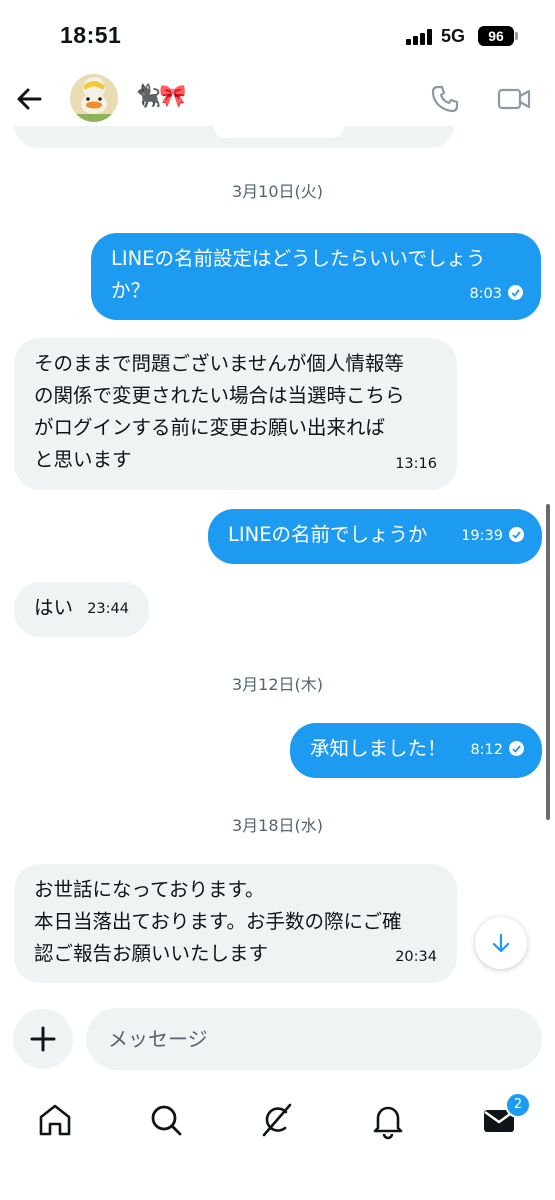  What do you see at coordinates (518, 1105) in the screenshot?
I see `messages-badge: 2` at bounding box center [518, 1105].